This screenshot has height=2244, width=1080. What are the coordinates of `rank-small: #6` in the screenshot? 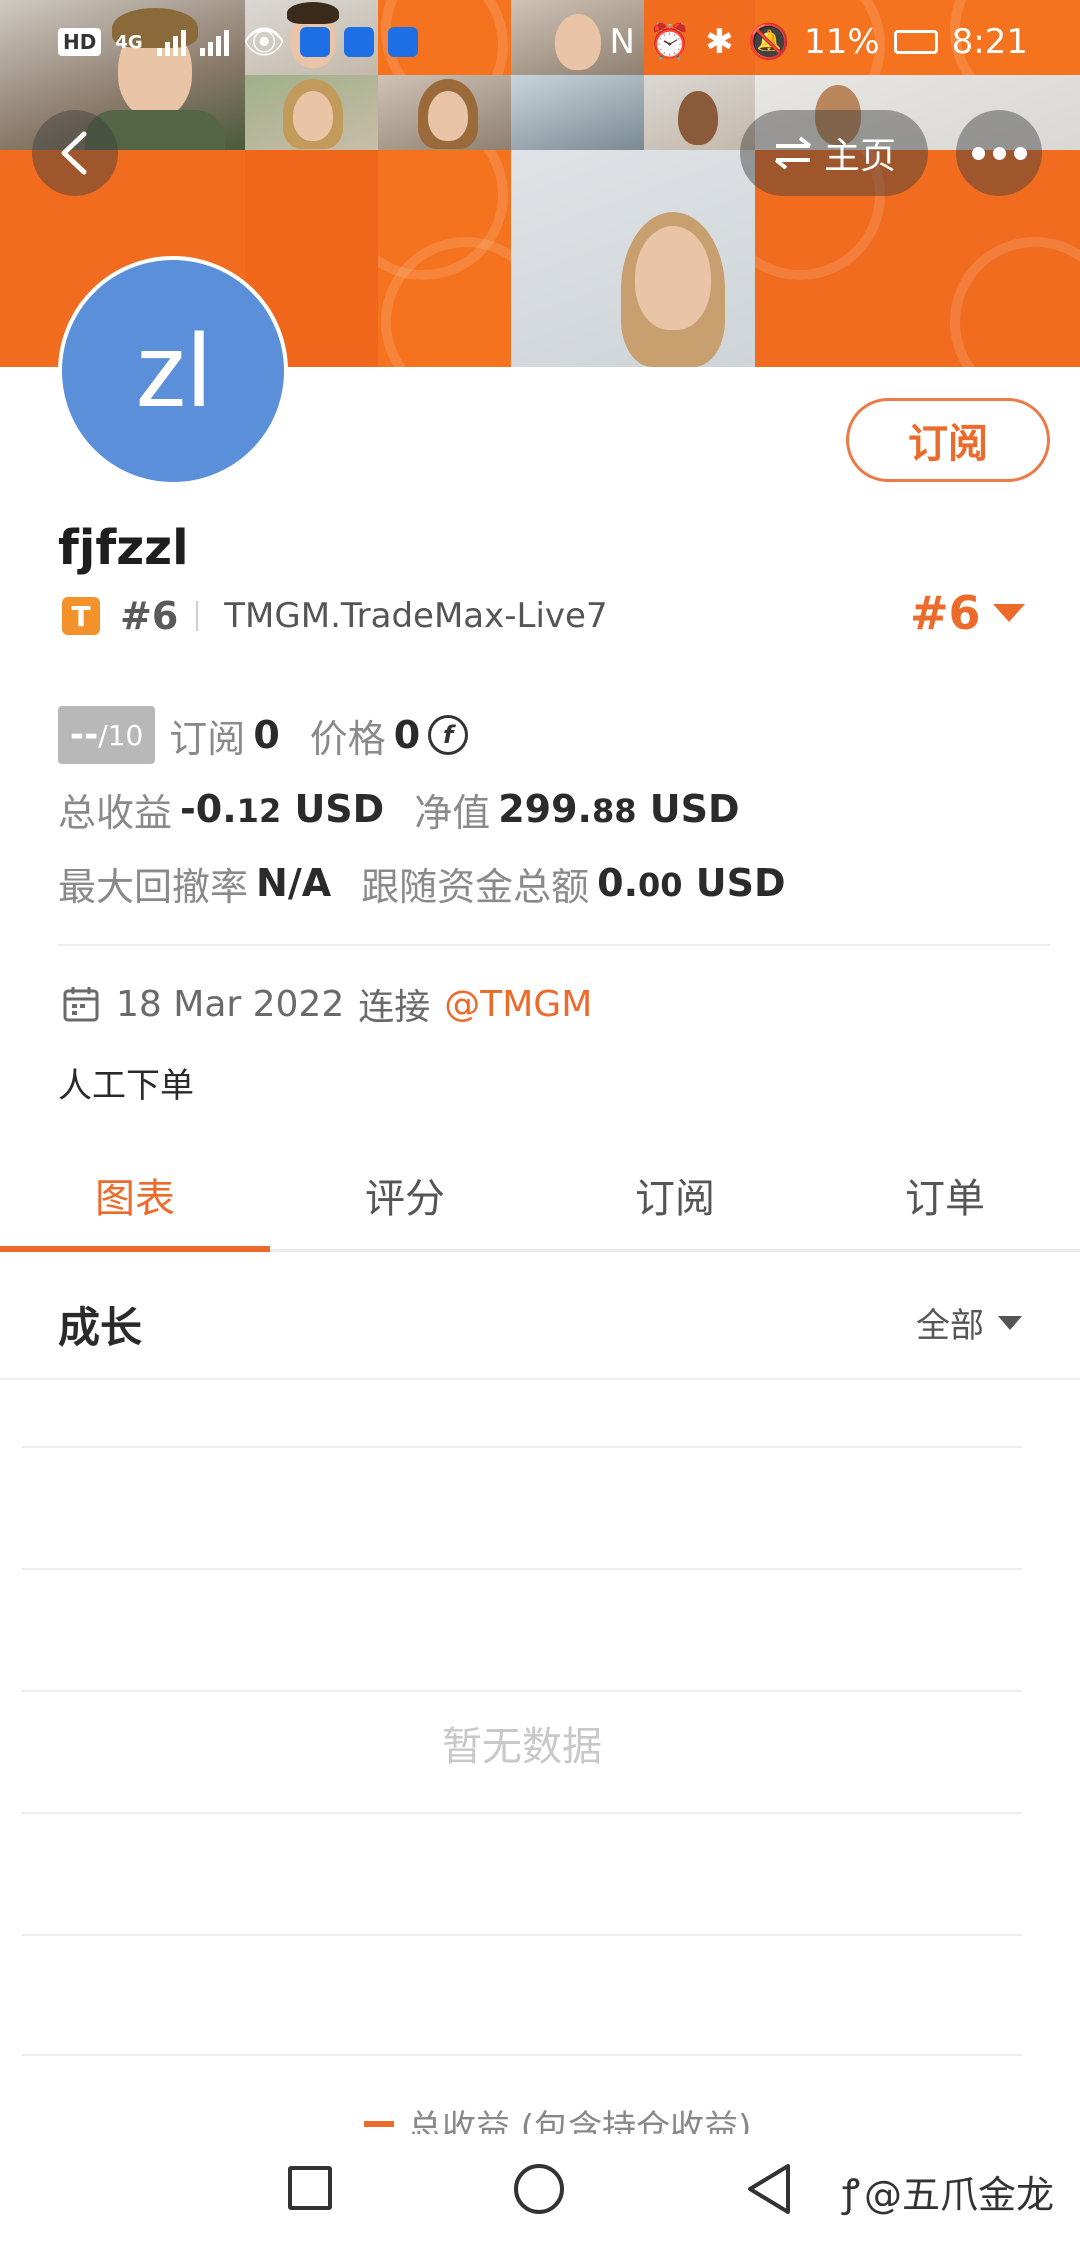 It's located at (149, 616).